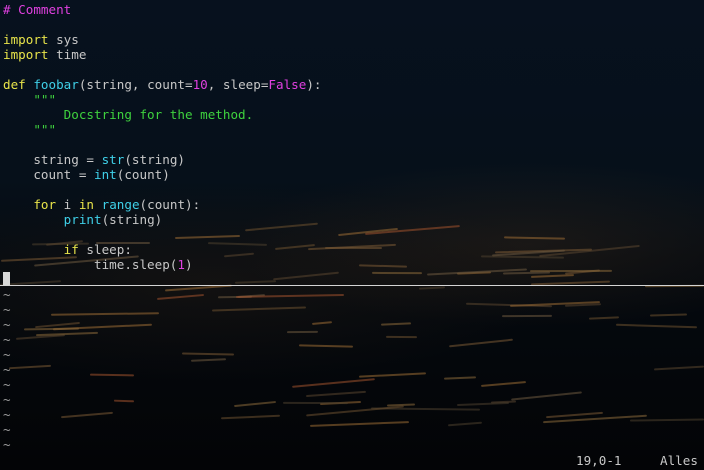  Describe the element at coordinates (135, 84) in the screenshot. I see `code-token: (string, count=` at that location.